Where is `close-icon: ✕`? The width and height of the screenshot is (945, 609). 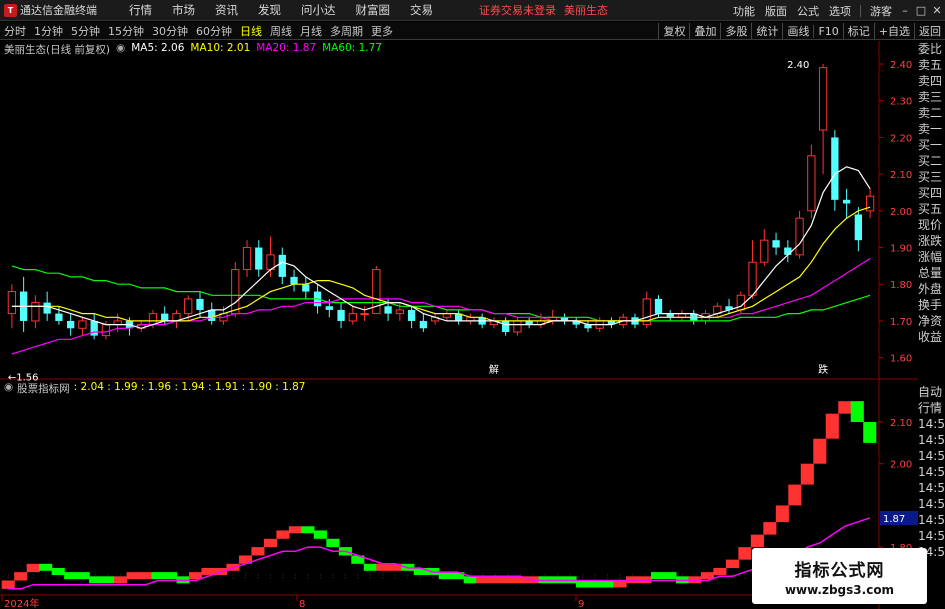
close-icon: ✕ is located at coordinates (937, 11).